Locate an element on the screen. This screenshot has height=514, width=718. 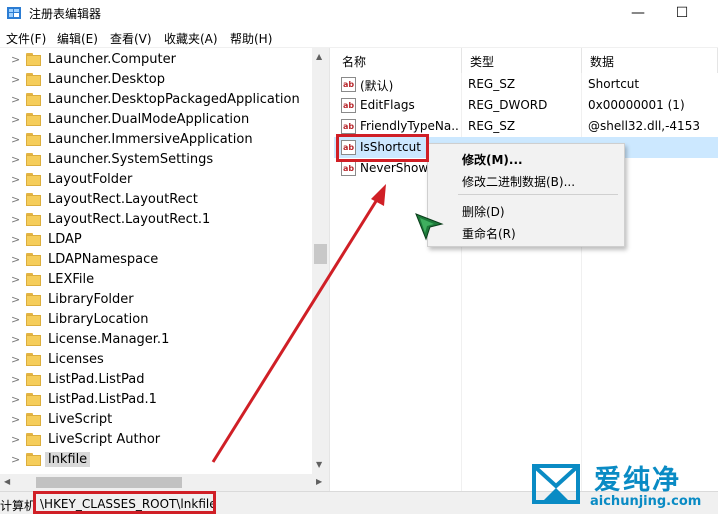
mouse-cursor-icon is located at coordinates (429, 227).